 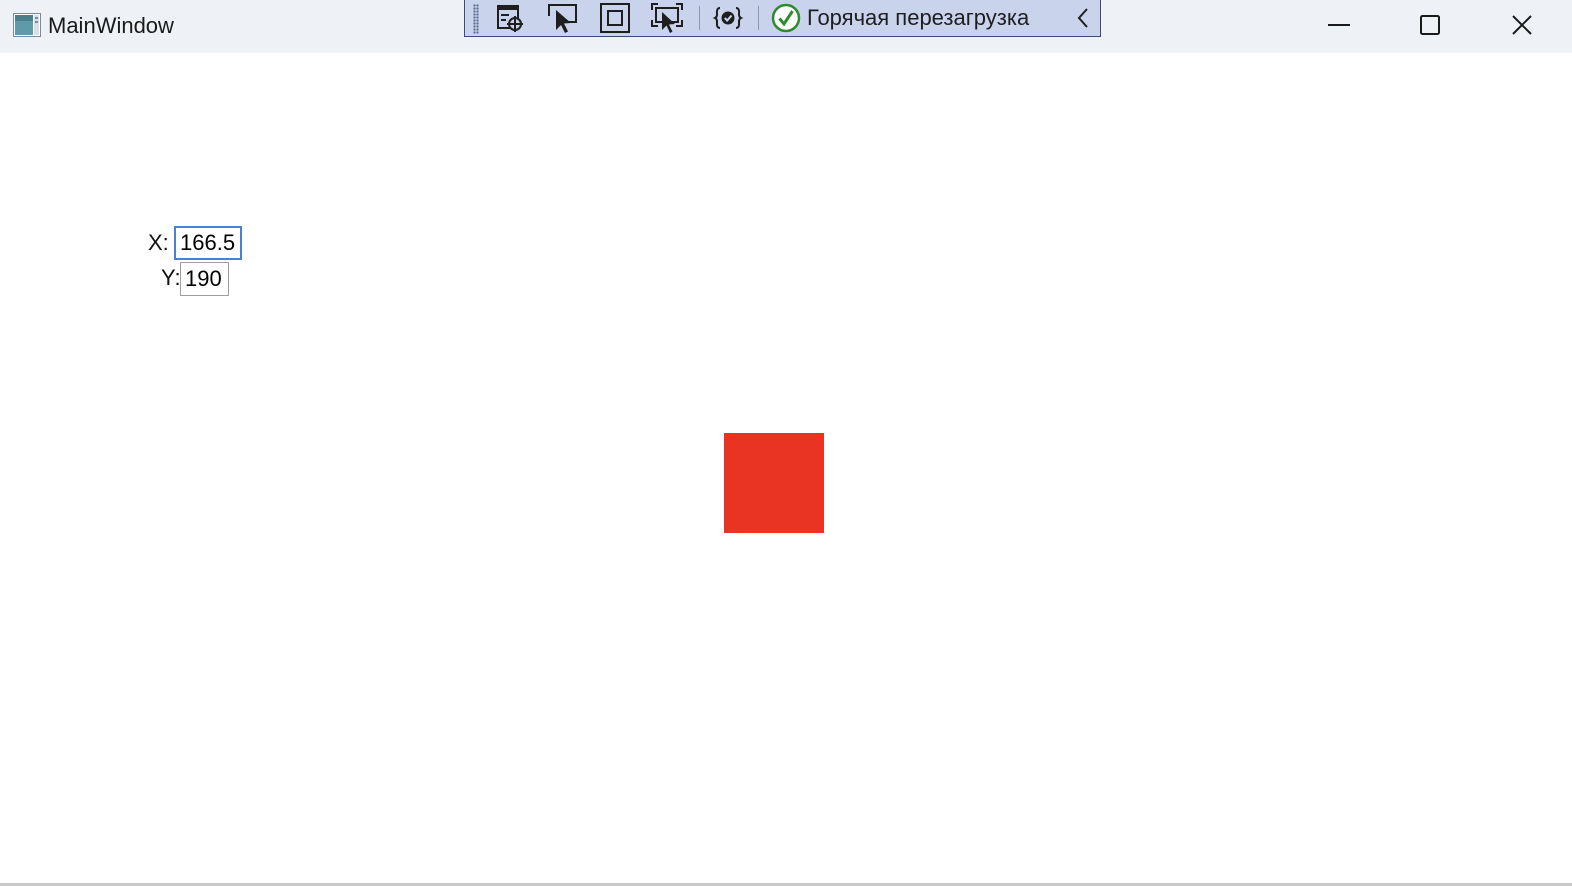 What do you see at coordinates (111, 25) in the screenshot?
I see `window-title: MainWindow` at bounding box center [111, 25].